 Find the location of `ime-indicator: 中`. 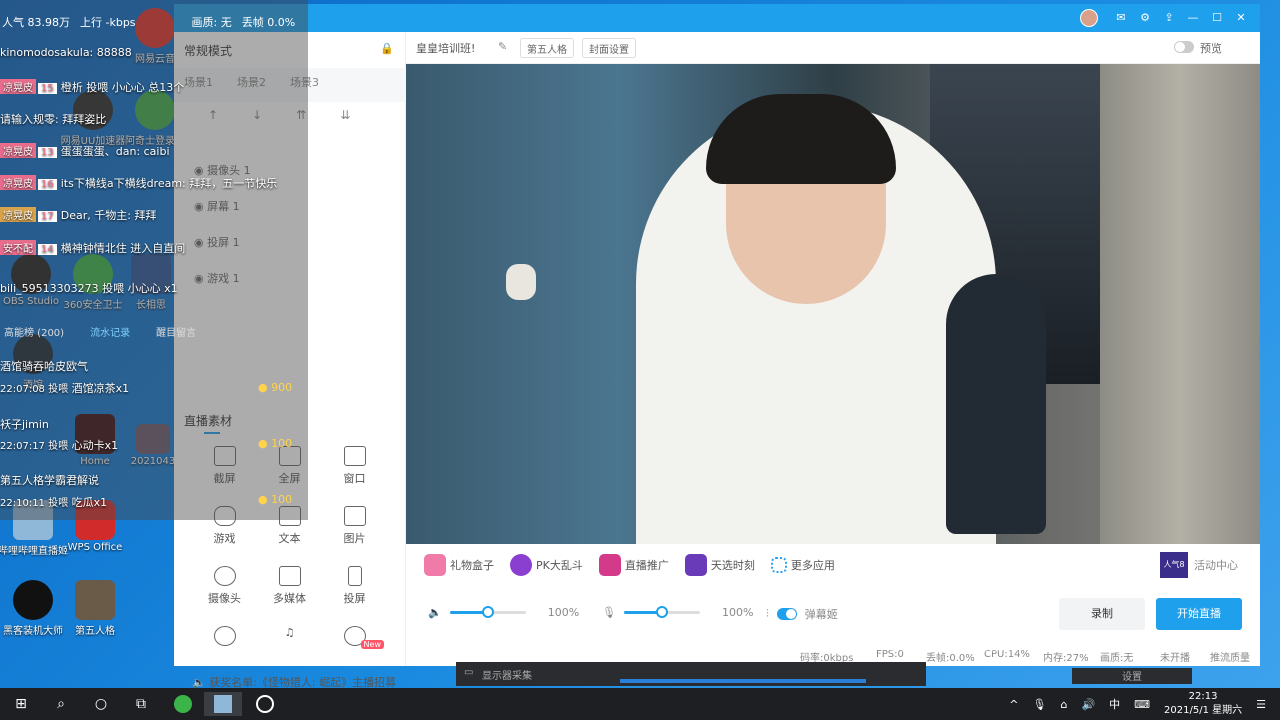

ime-indicator: 中 is located at coordinates (1114, 704).